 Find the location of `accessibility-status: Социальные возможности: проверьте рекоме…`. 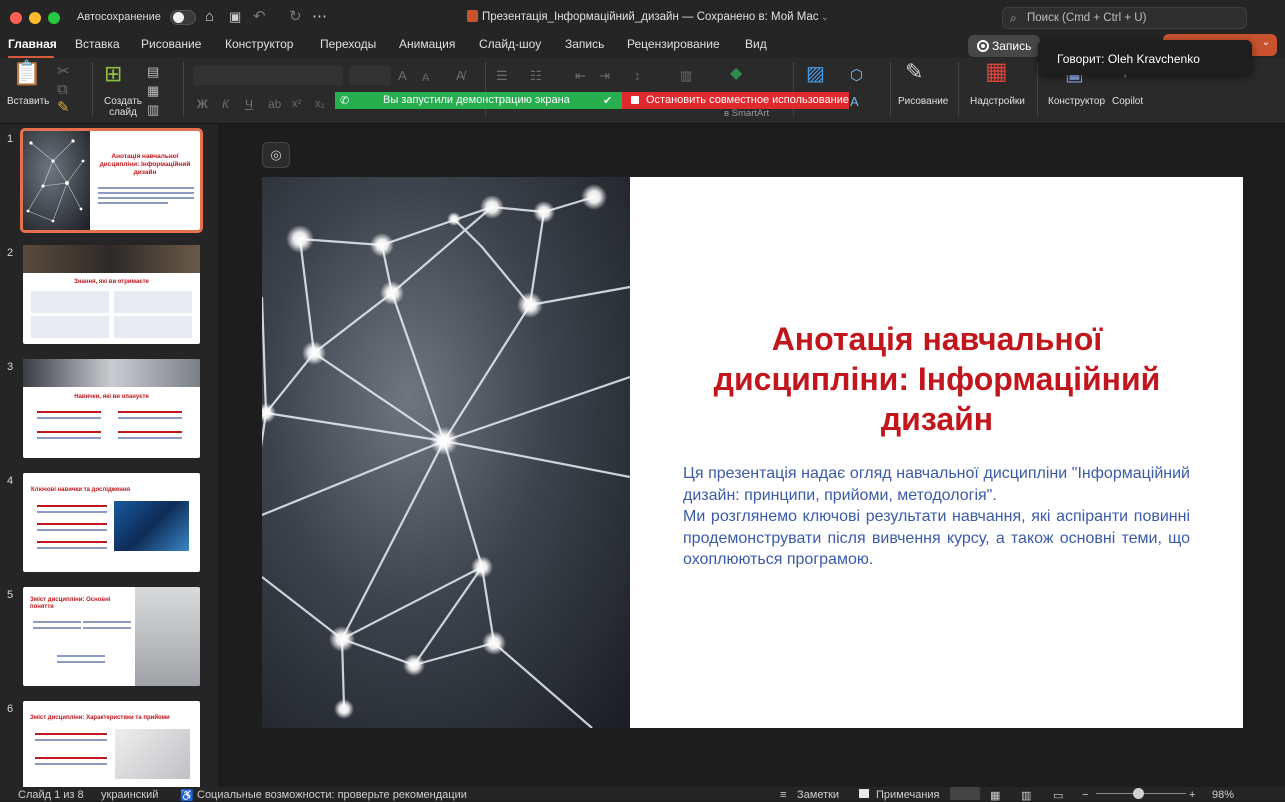

accessibility-status: Социальные возможности: проверьте рекоме… is located at coordinates (332, 795).